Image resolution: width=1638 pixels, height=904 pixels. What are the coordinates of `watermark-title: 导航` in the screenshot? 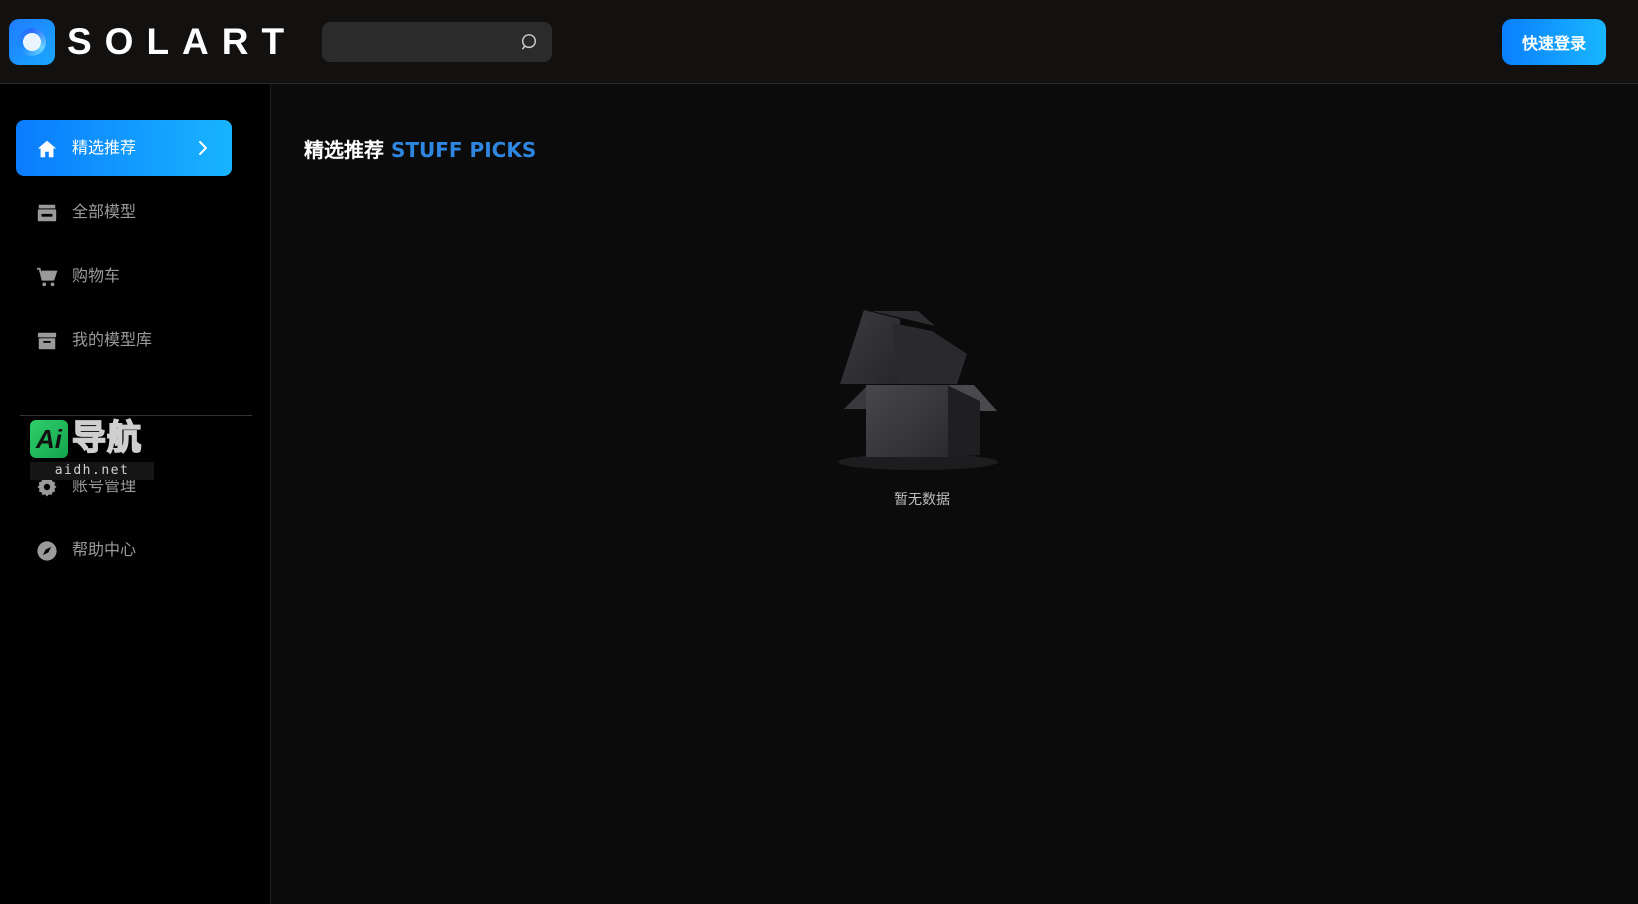 It's located at (106, 438).